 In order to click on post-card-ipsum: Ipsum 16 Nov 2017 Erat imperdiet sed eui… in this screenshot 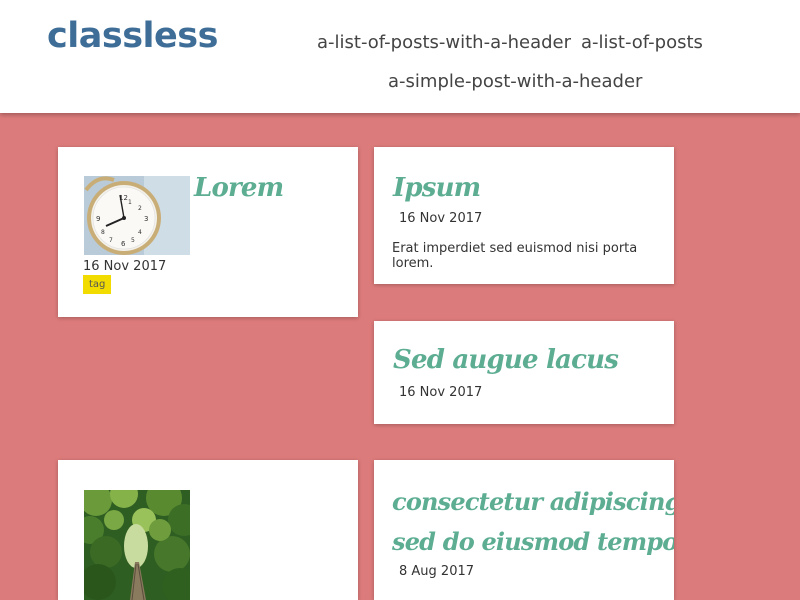, I will do `click(524, 215)`.